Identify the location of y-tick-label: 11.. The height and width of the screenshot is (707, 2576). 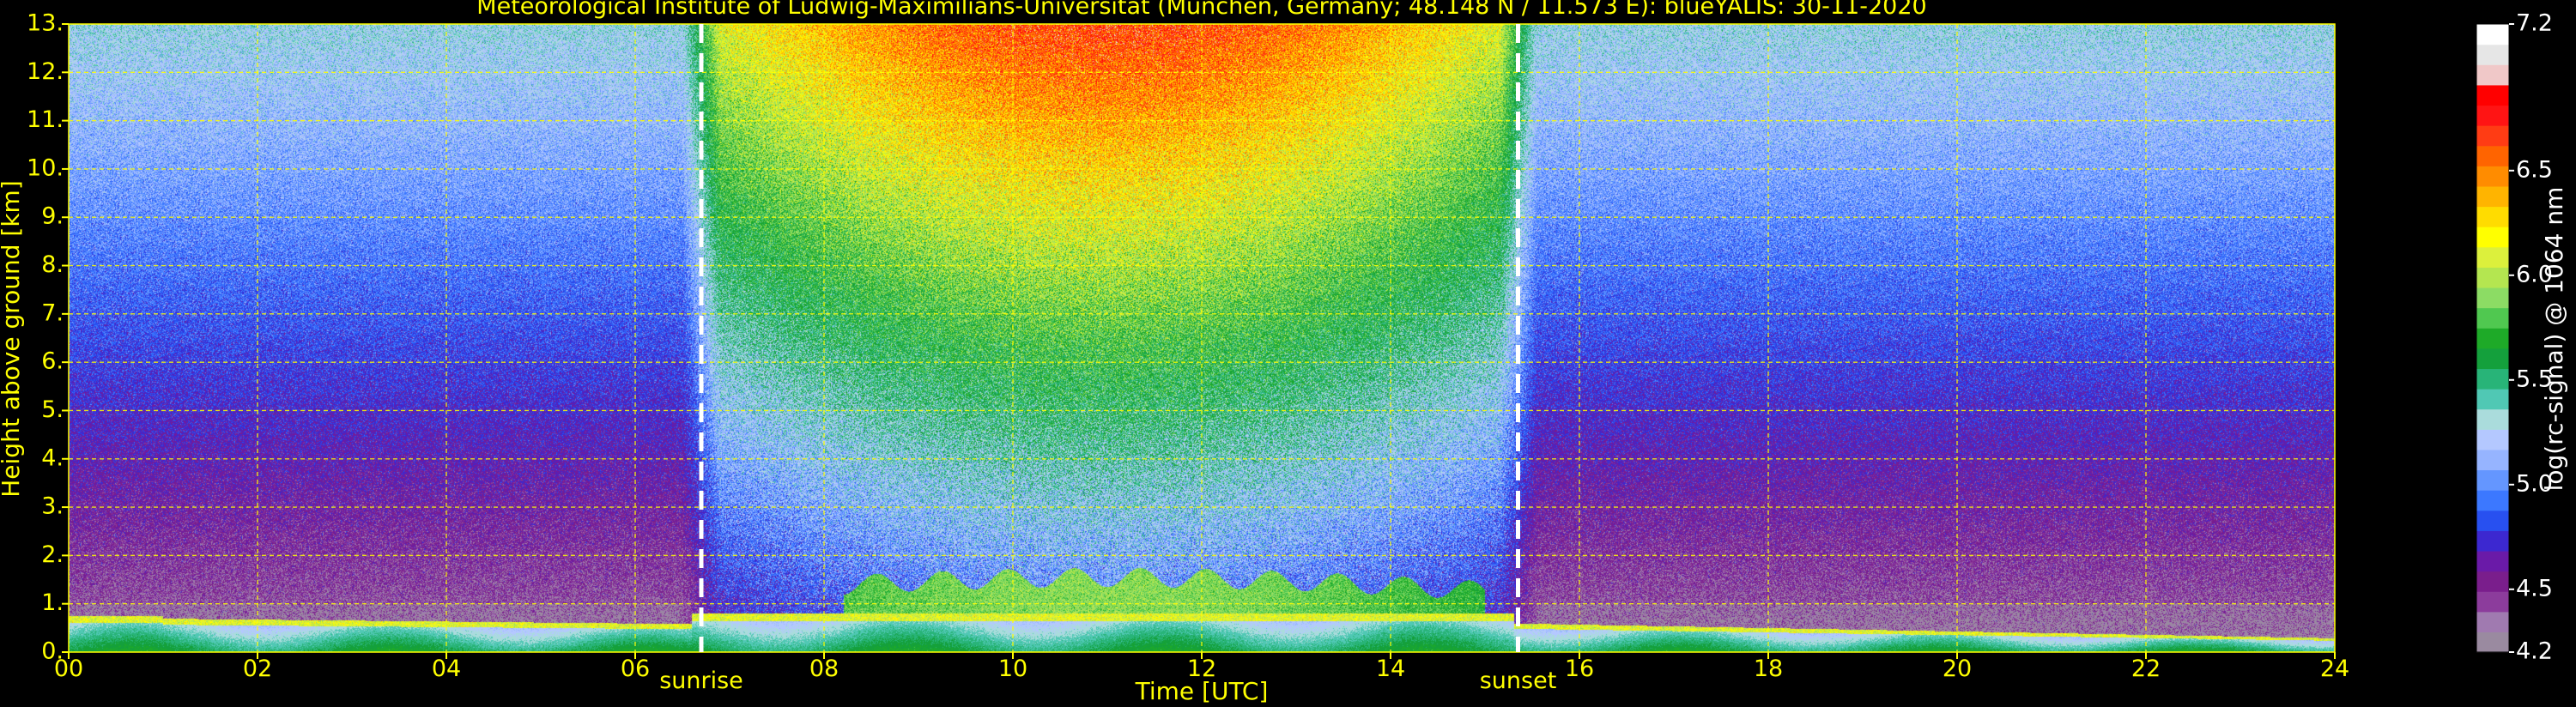
(45, 119).